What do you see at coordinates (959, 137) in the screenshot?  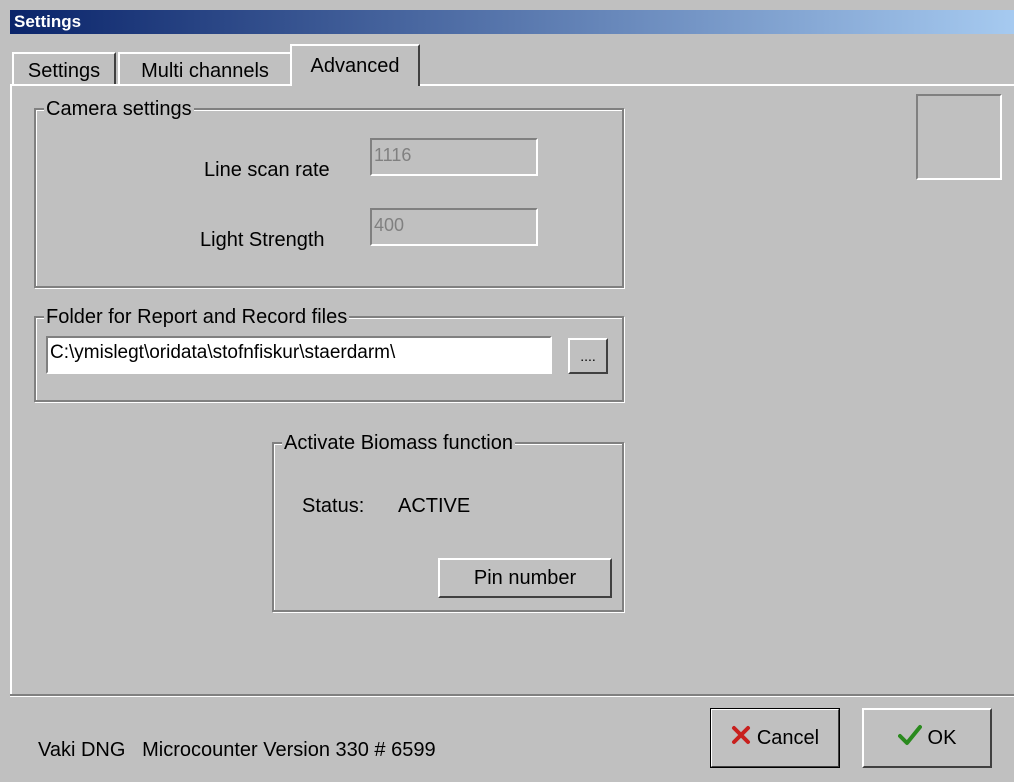 I see `image-placeholder-box` at bounding box center [959, 137].